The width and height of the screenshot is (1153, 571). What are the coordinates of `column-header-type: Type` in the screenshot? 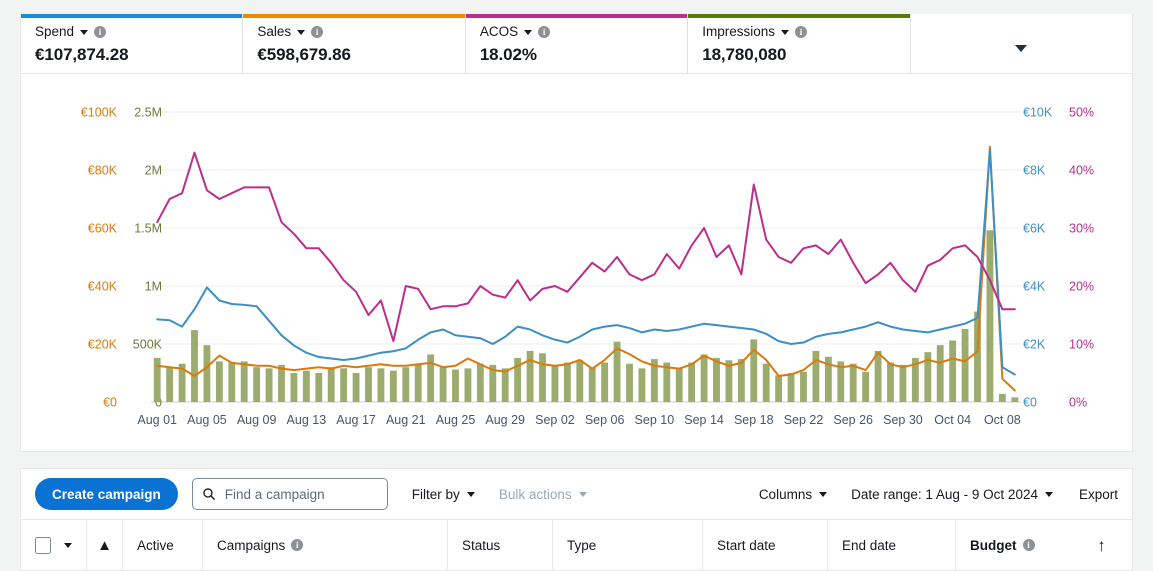 It's located at (628, 545).